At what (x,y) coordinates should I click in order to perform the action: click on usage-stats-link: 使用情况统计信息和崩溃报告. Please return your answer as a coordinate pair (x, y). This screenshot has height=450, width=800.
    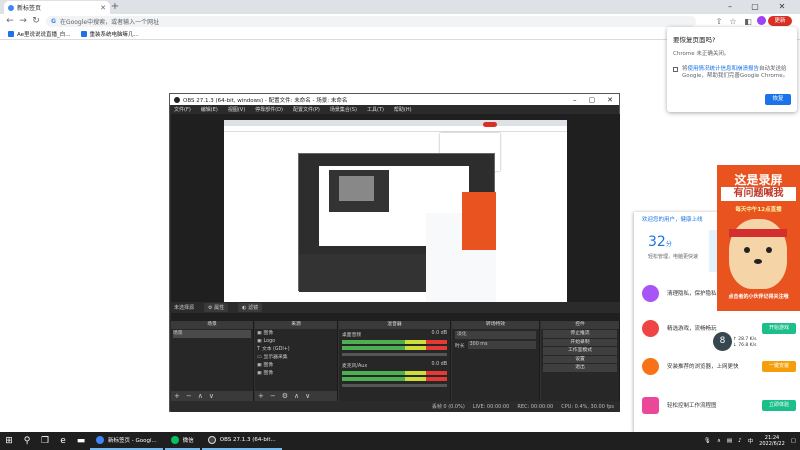
    Looking at the image, I should click on (724, 69).